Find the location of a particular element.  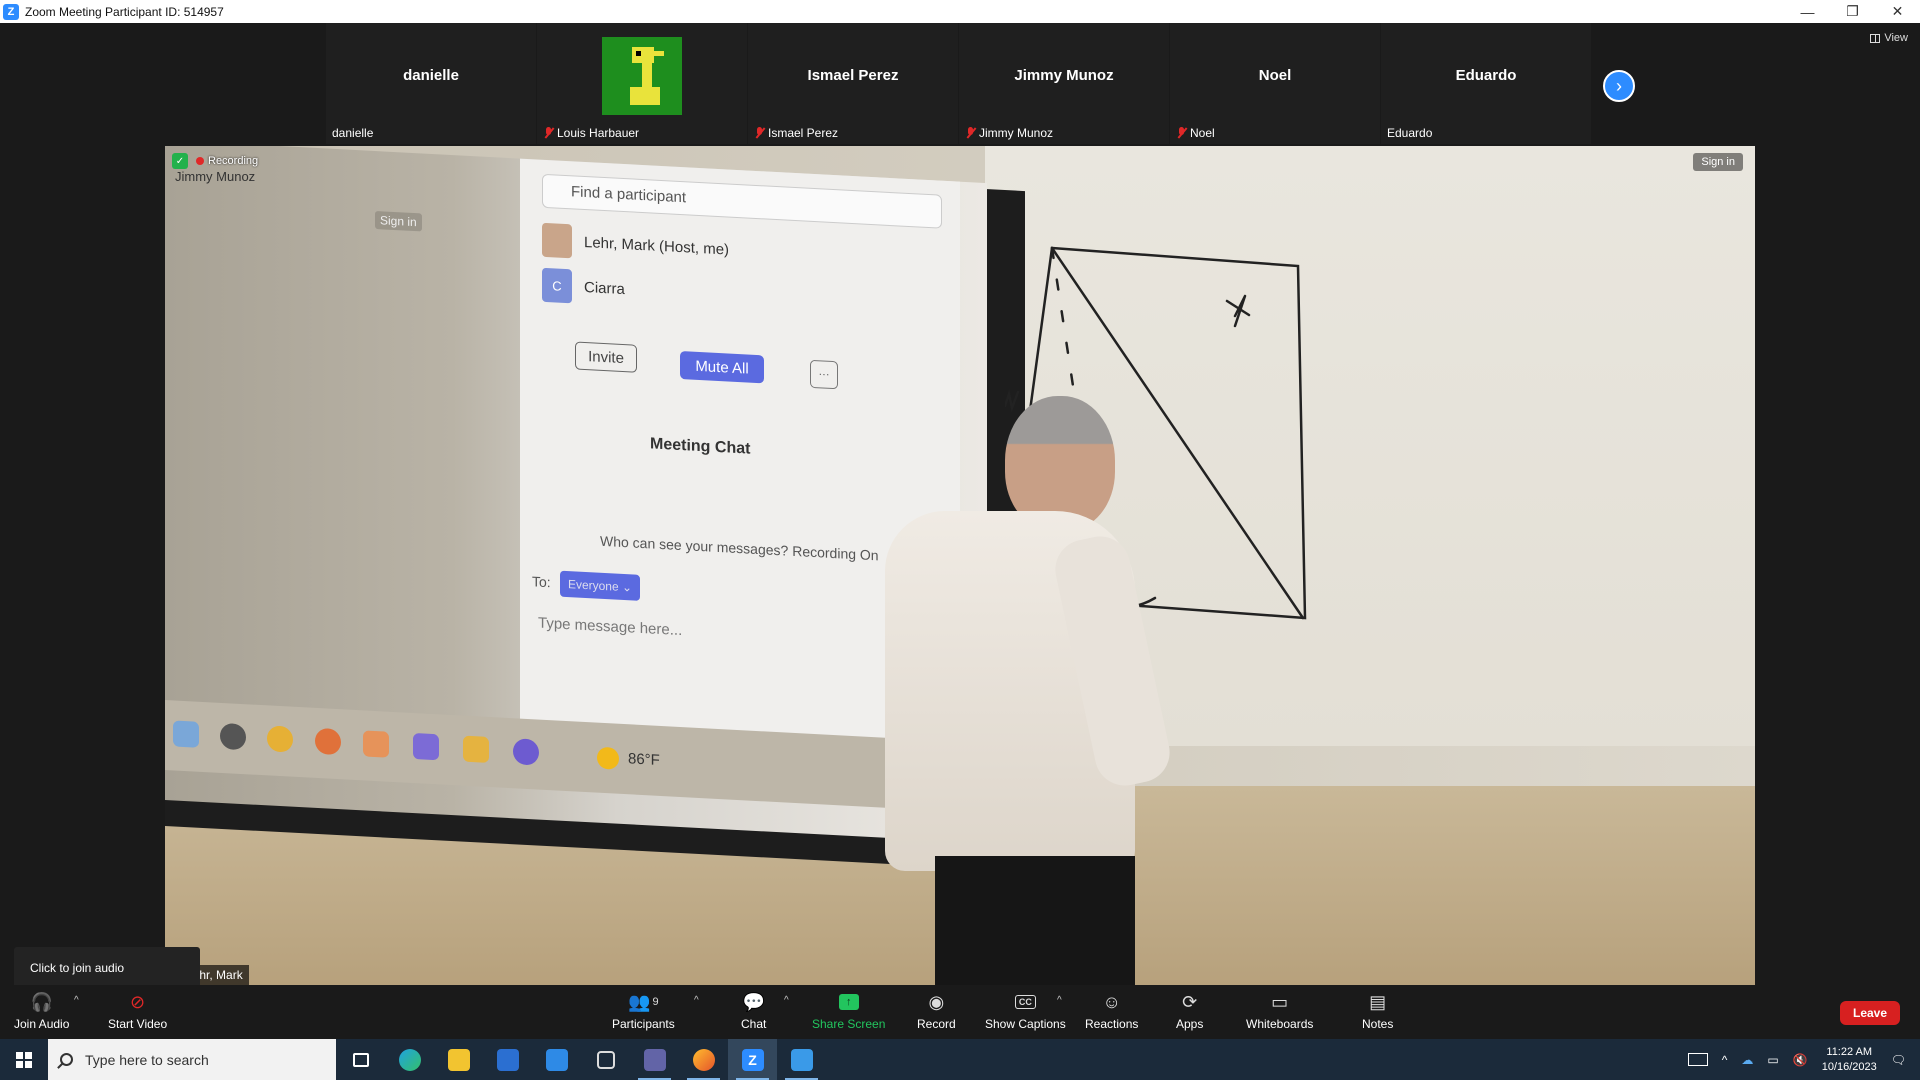

whiteboards-button: ▭ Whiteboards is located at coordinates (1279, 1011).